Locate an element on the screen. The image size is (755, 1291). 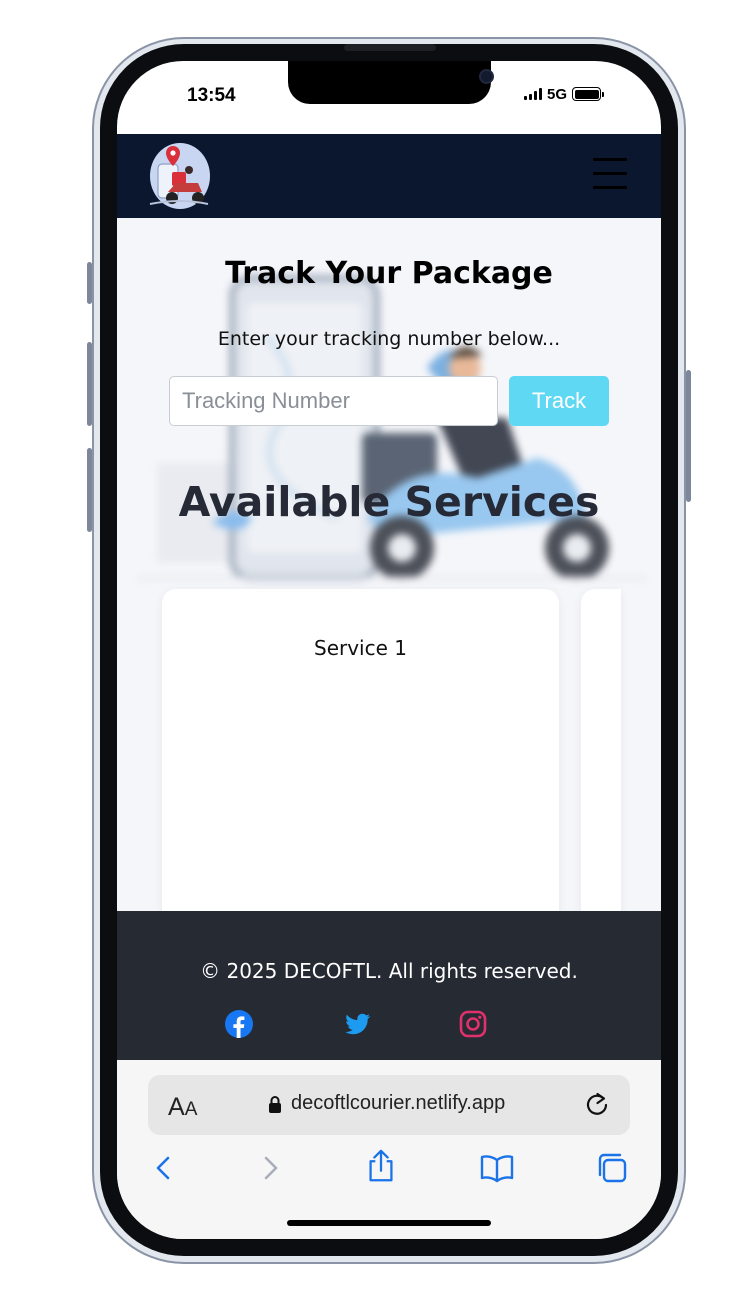
facebook-icon is located at coordinates (239, 1024).